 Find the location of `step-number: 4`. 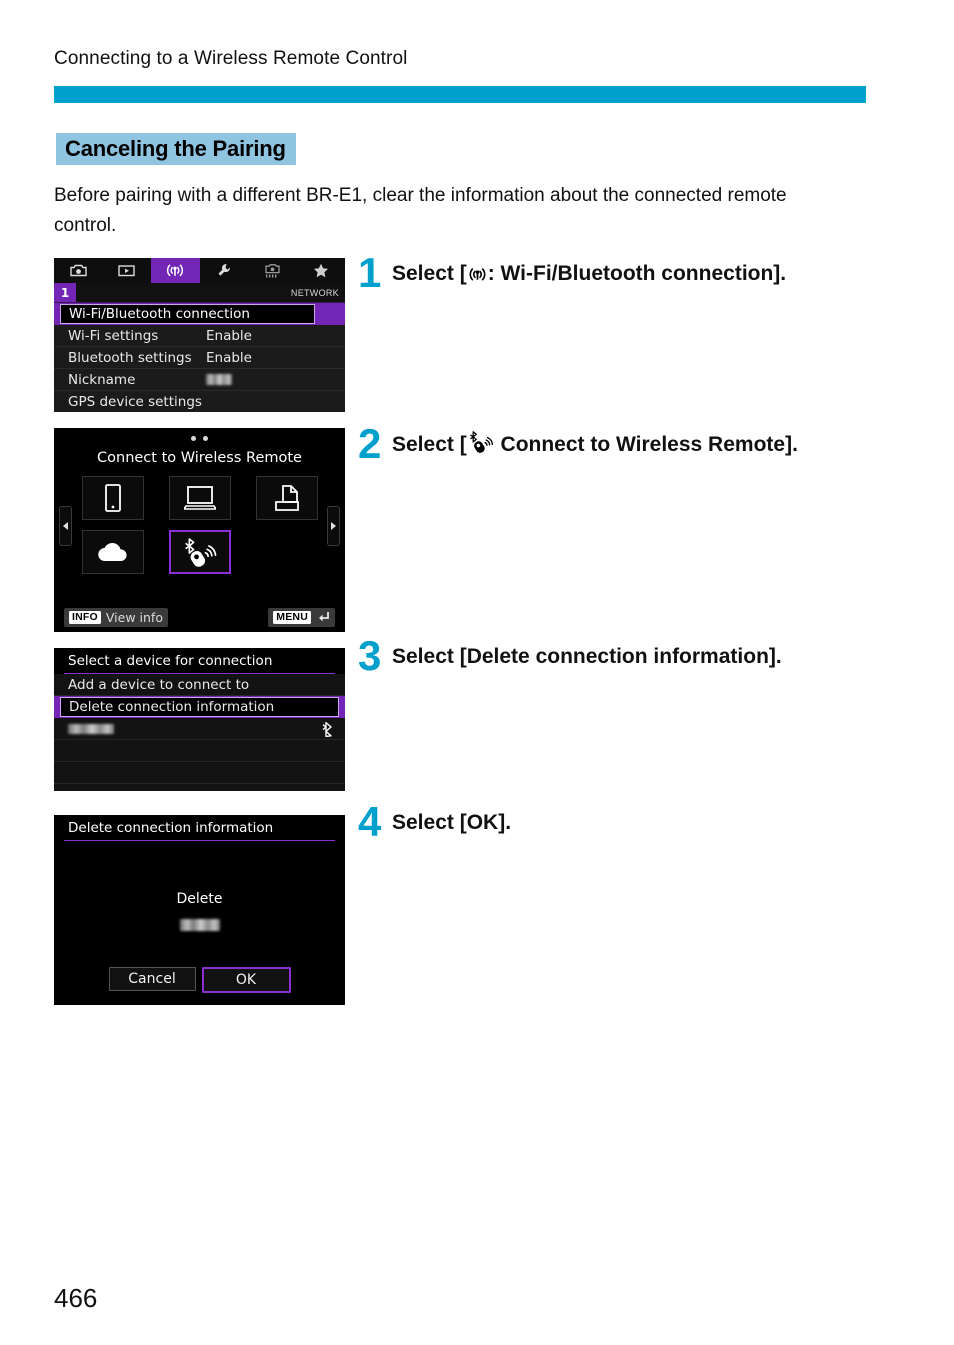

step-number: 4 is located at coordinates (370, 821).